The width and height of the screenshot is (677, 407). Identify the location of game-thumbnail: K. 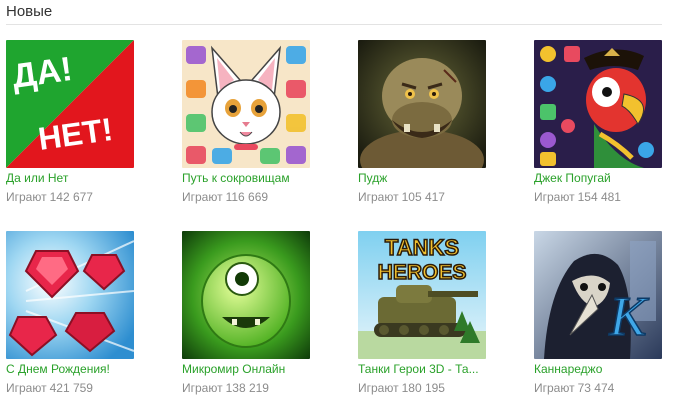
(598, 295).